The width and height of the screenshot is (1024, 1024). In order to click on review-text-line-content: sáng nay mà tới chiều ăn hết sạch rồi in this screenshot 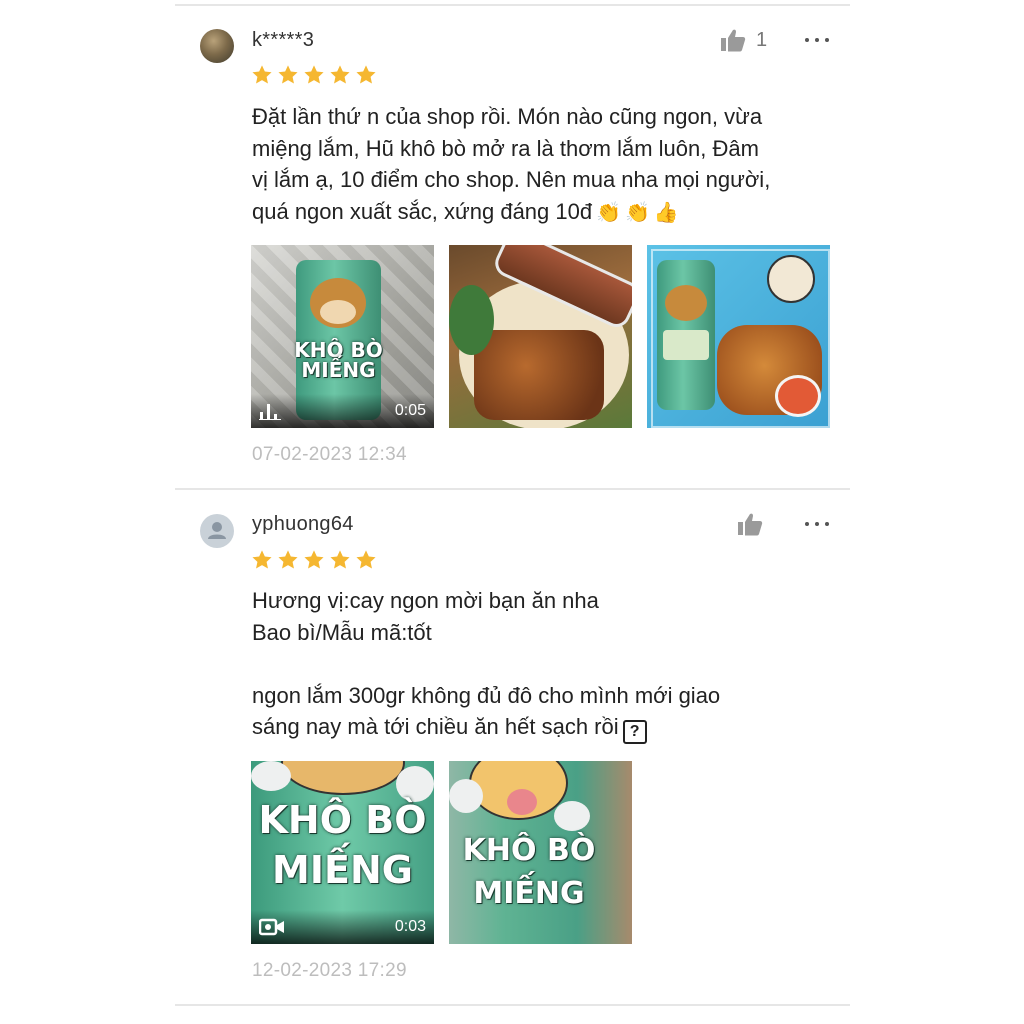, I will do `click(435, 726)`.